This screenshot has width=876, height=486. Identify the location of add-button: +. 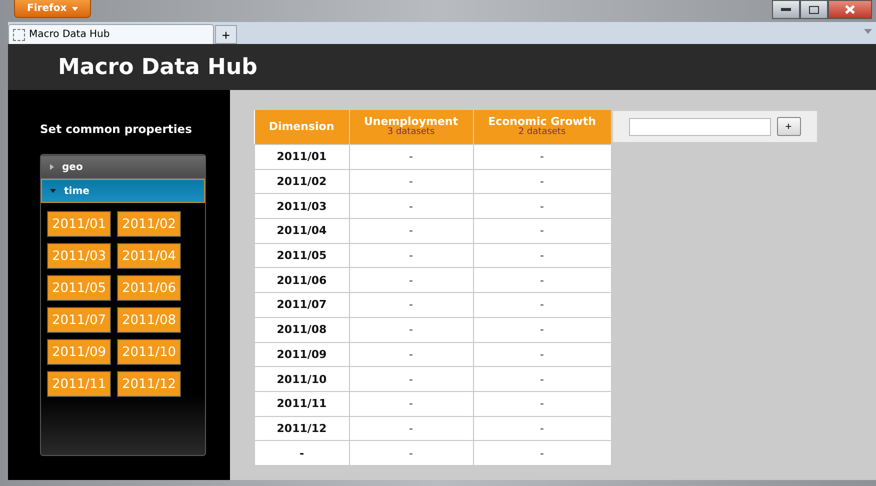
(788, 126).